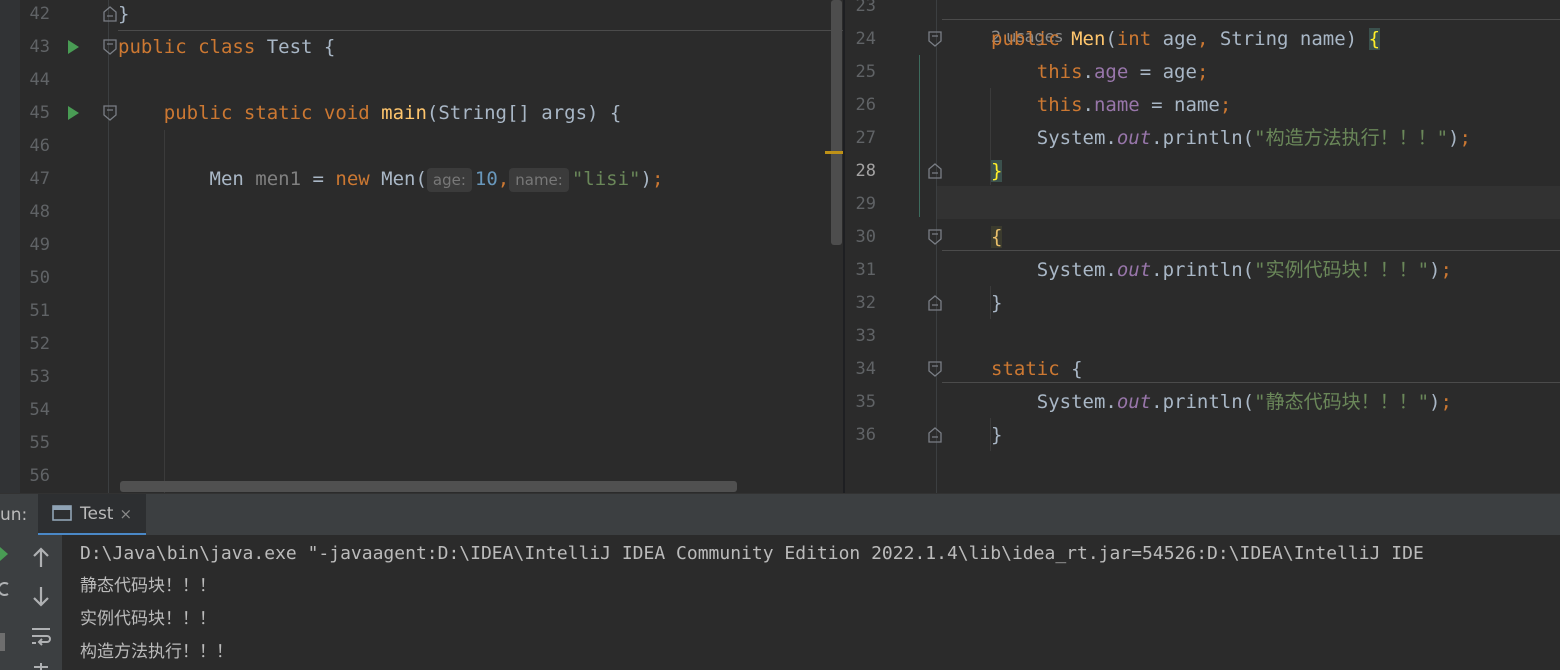 The width and height of the screenshot is (1560, 670). I want to click on code-line: 25 this.age = age;, so click(1202, 72).